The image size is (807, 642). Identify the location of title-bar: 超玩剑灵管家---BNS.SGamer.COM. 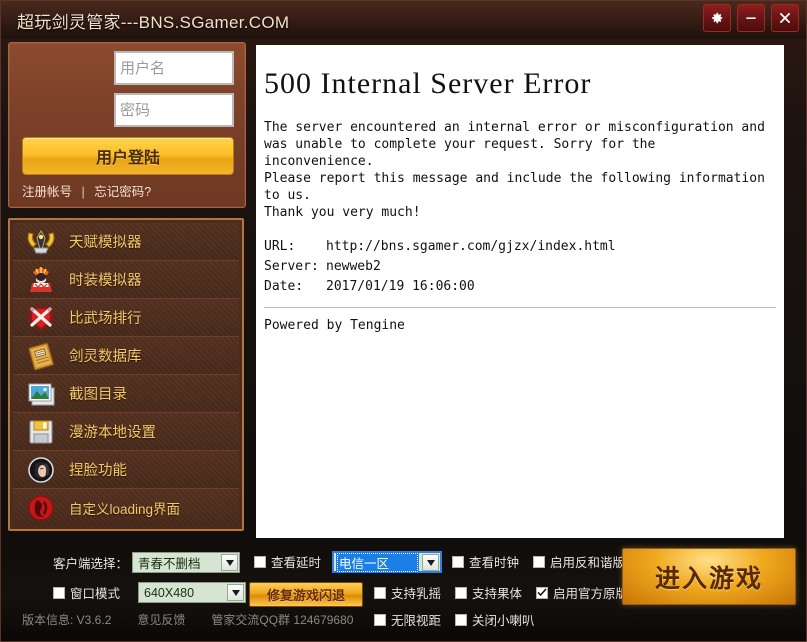
(403, 19).